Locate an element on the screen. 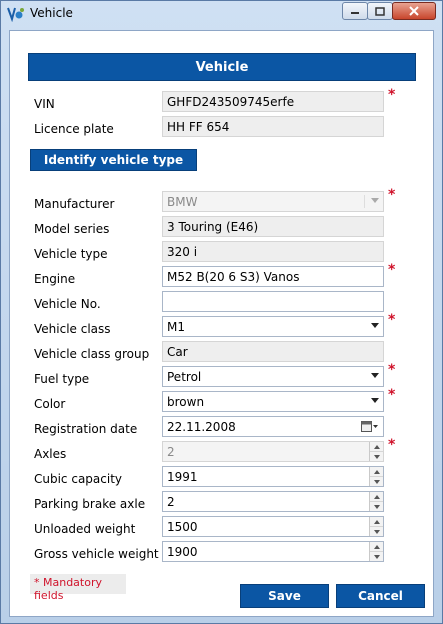 The height and width of the screenshot is (624, 443). model-series-label: Model series is located at coordinates (72, 229).